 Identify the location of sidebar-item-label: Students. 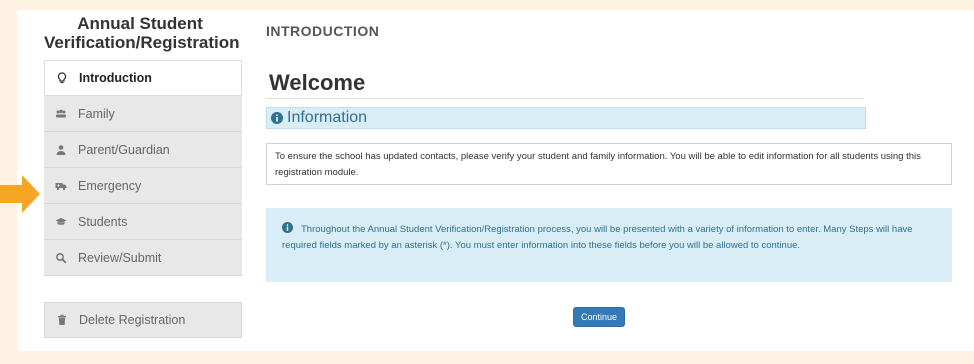
(103, 221).